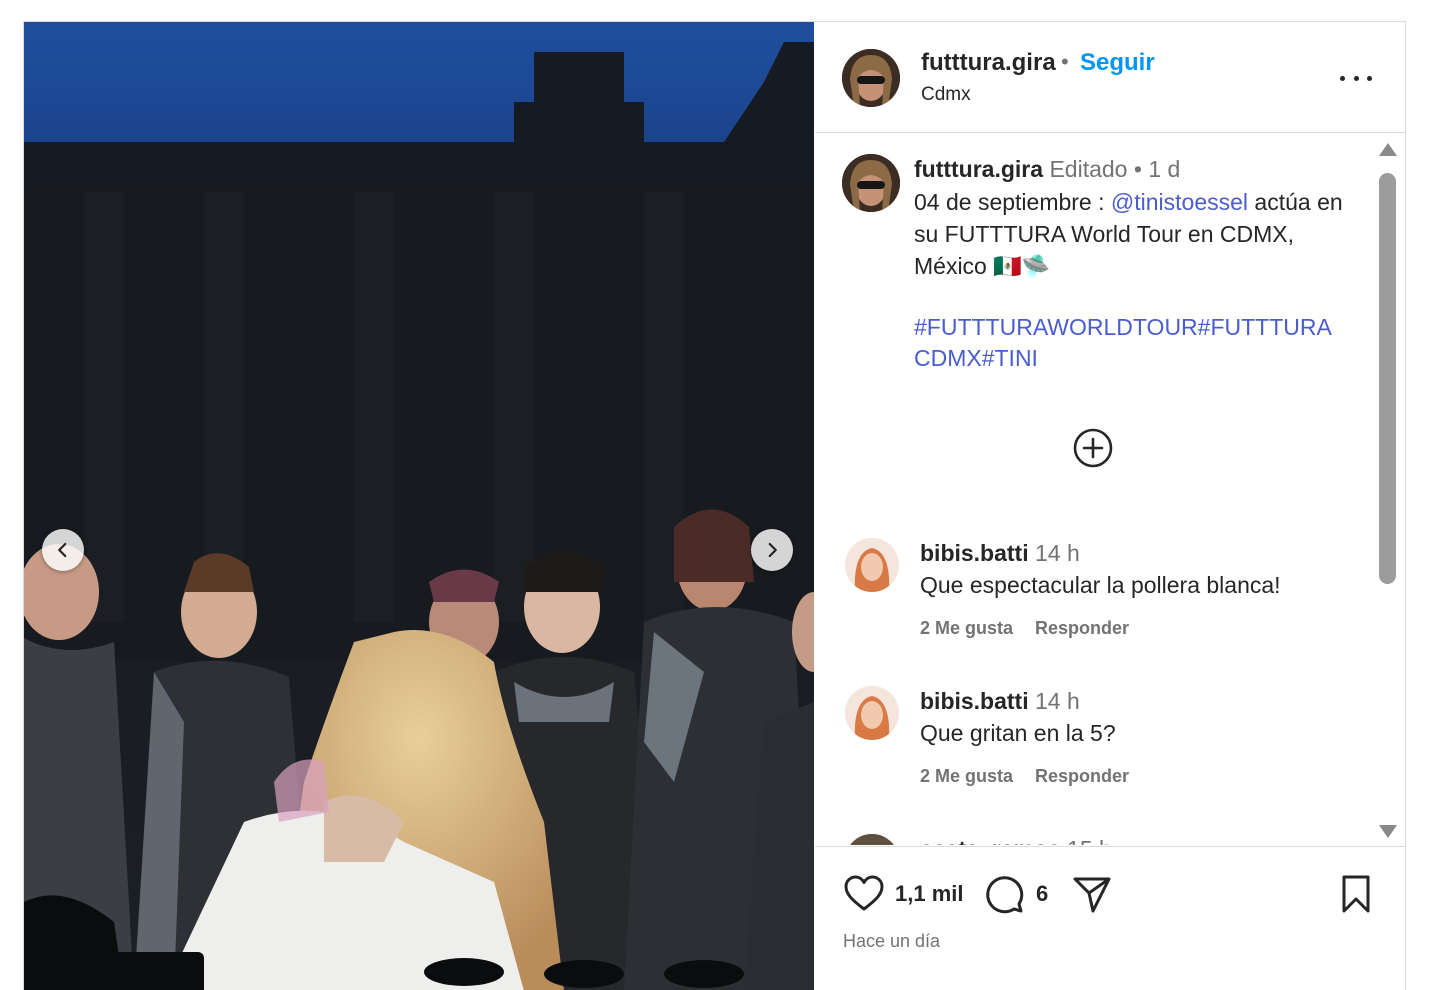 Image resolution: width=1440 pixels, height=990 pixels. Describe the element at coordinates (978, 169) in the screenshot. I see `caption-username: futttura.gira` at that location.